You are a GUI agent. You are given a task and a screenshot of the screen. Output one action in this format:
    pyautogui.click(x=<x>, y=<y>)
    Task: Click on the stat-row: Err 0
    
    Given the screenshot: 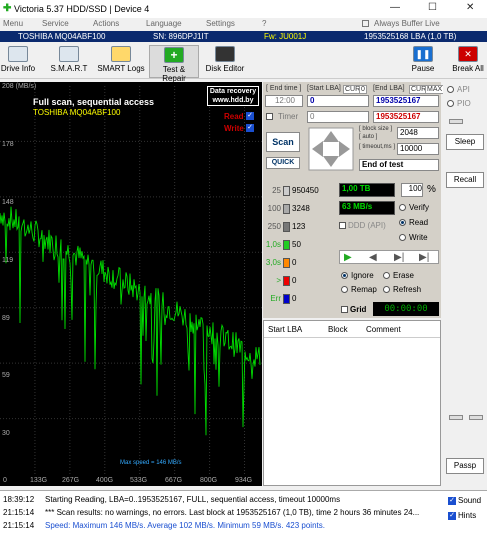 What is the action you would take?
    pyautogui.click(x=280, y=299)
    